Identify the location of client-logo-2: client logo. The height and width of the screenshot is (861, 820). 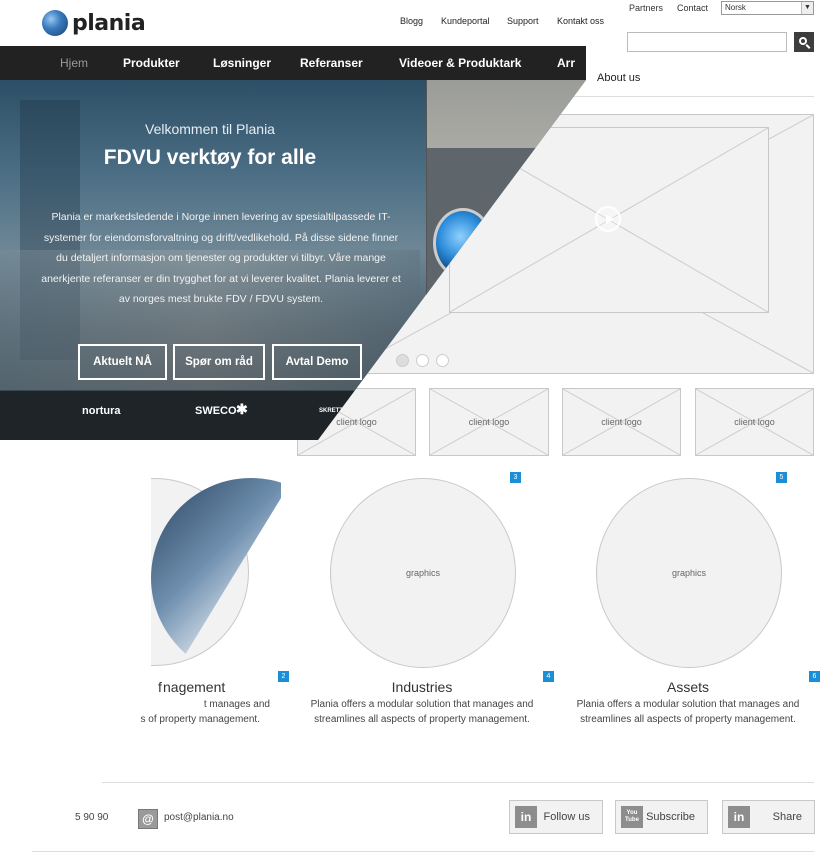
(489, 422).